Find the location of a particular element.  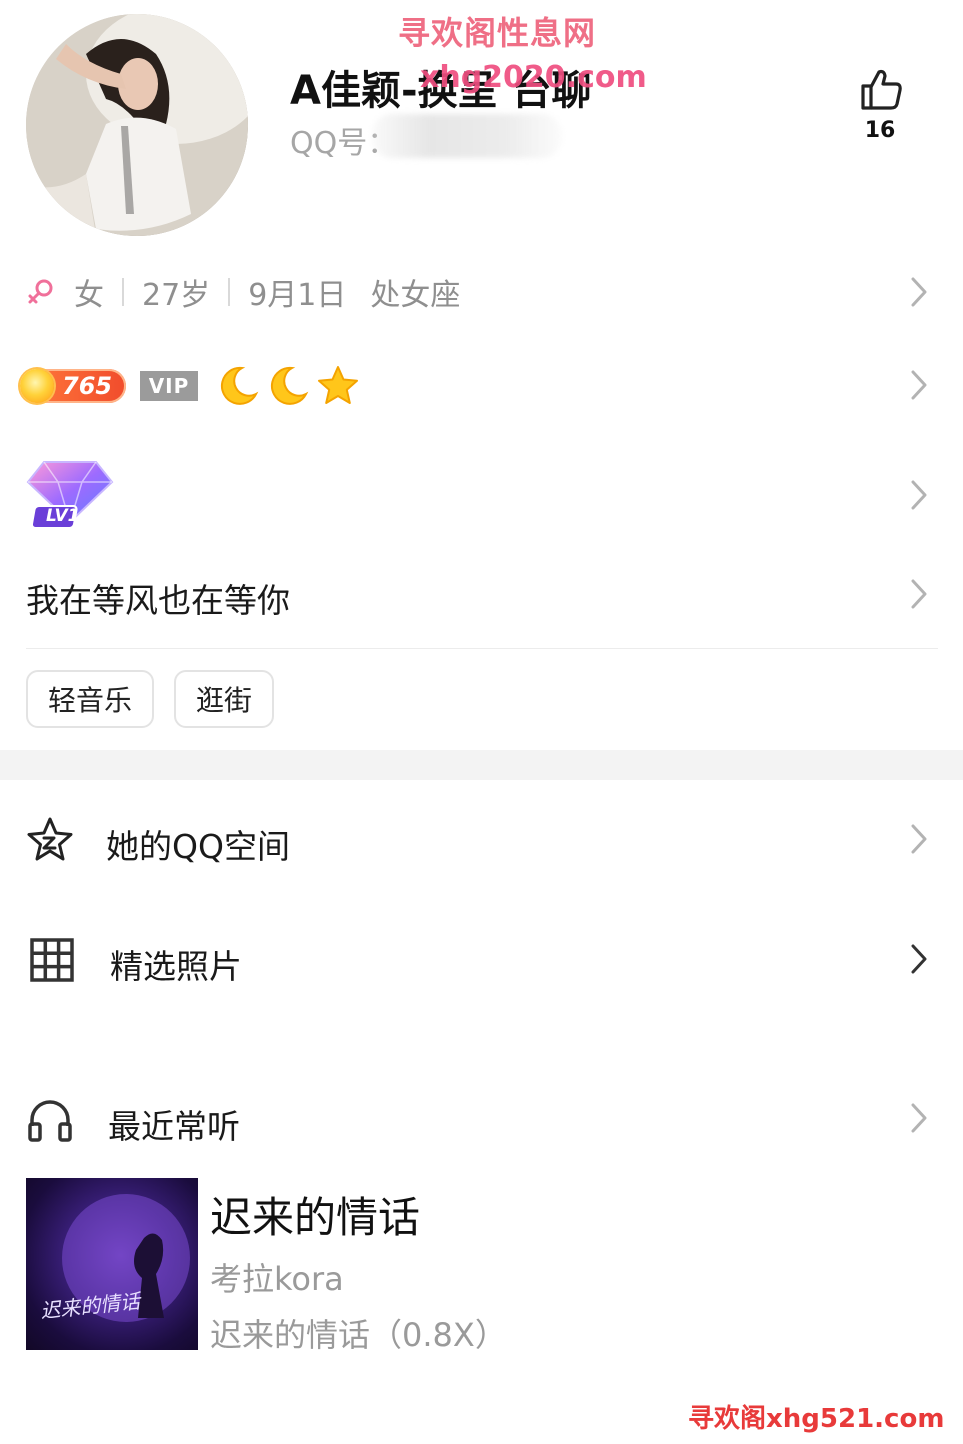

song-album: 迟来的情话（0.8X） is located at coordinates (358, 1335).